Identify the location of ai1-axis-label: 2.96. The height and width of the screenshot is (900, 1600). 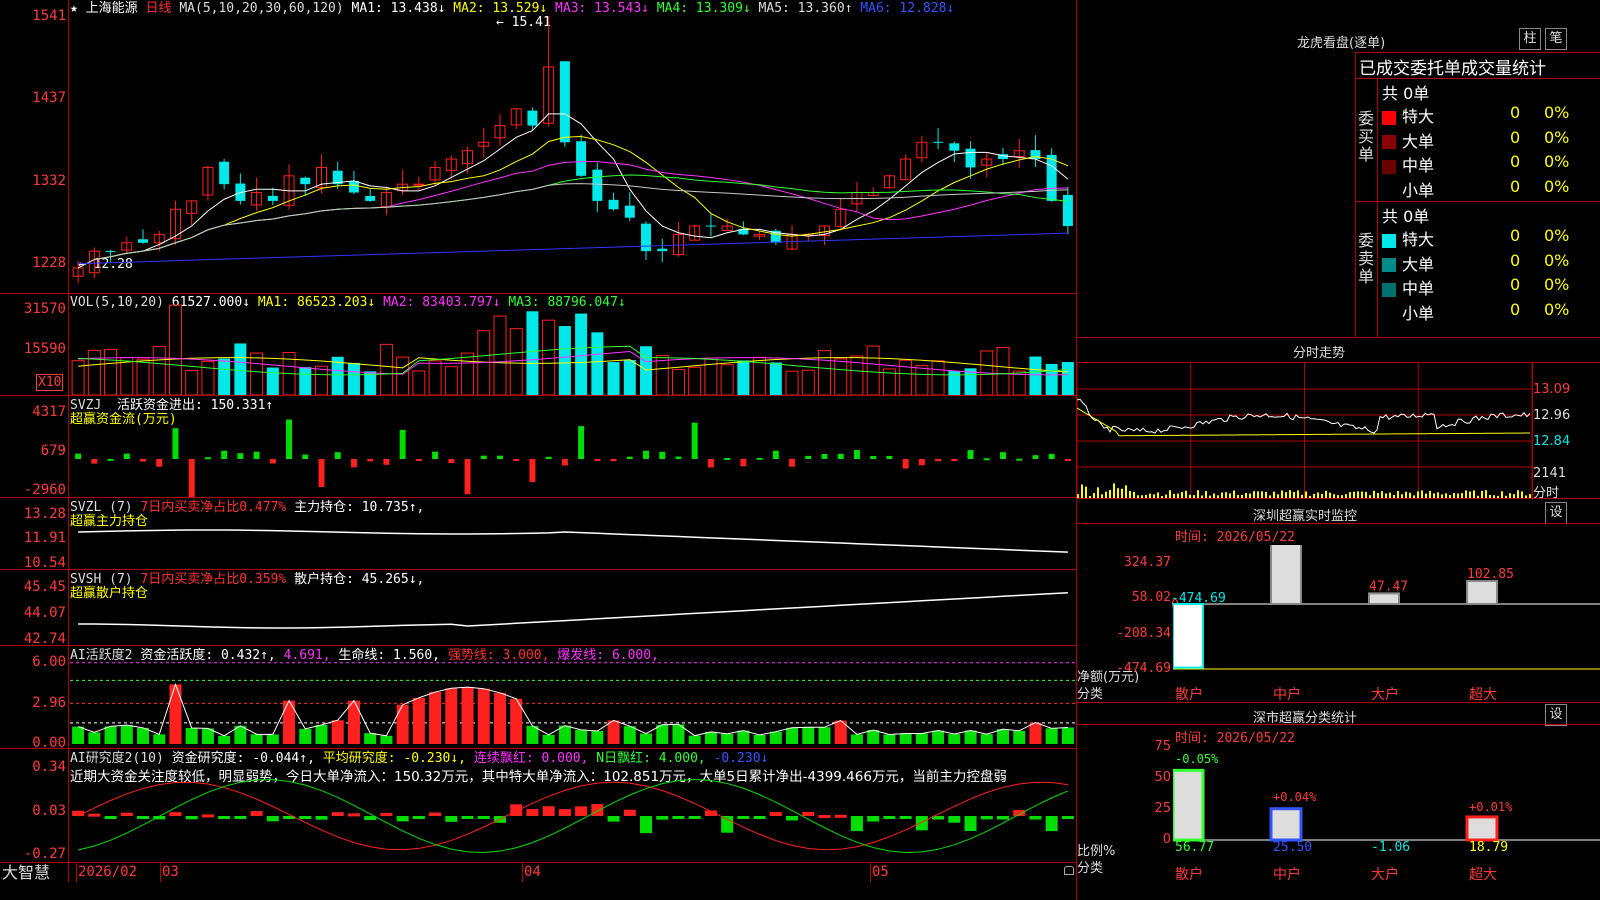
(49, 703).